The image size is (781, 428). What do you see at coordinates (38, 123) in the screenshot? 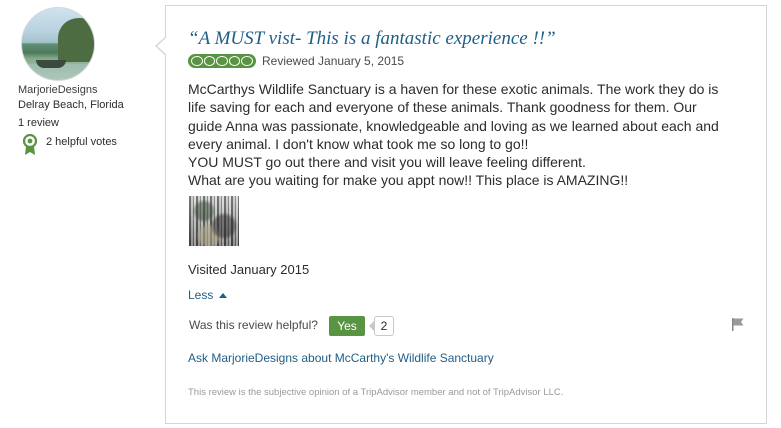
I see `member-review-count: 1 review` at bounding box center [38, 123].